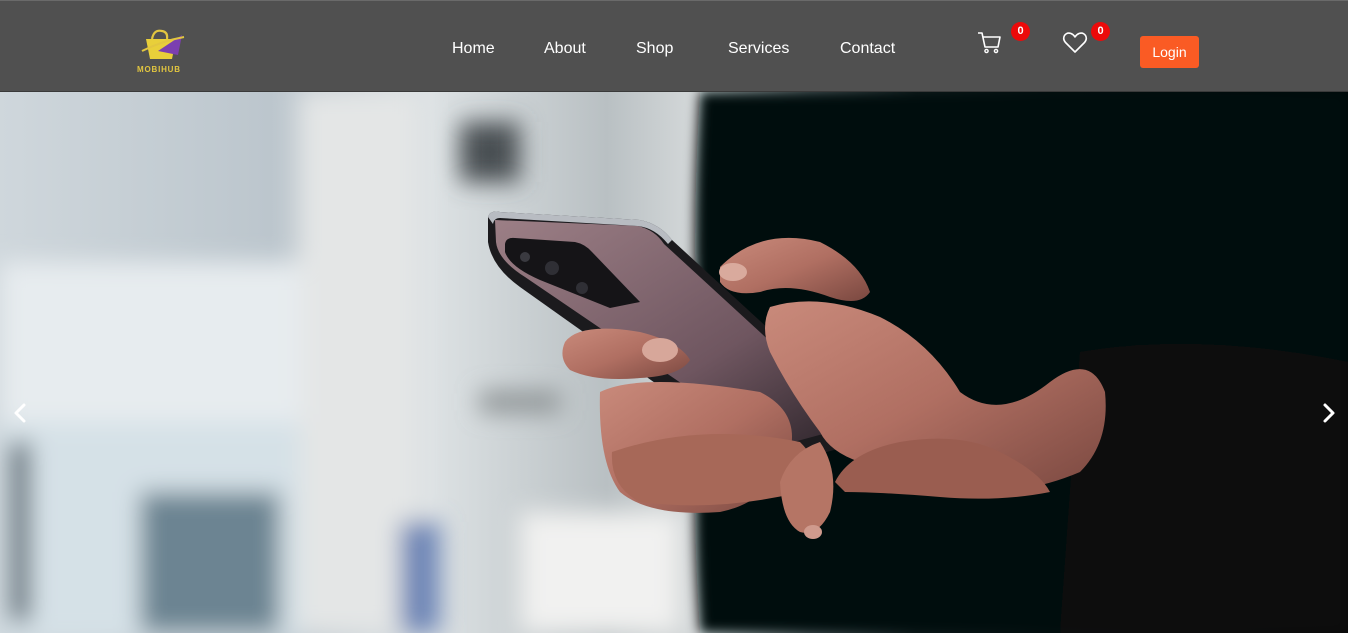 The height and width of the screenshot is (633, 1348). I want to click on cart-count-badge: 0, so click(1020, 31).